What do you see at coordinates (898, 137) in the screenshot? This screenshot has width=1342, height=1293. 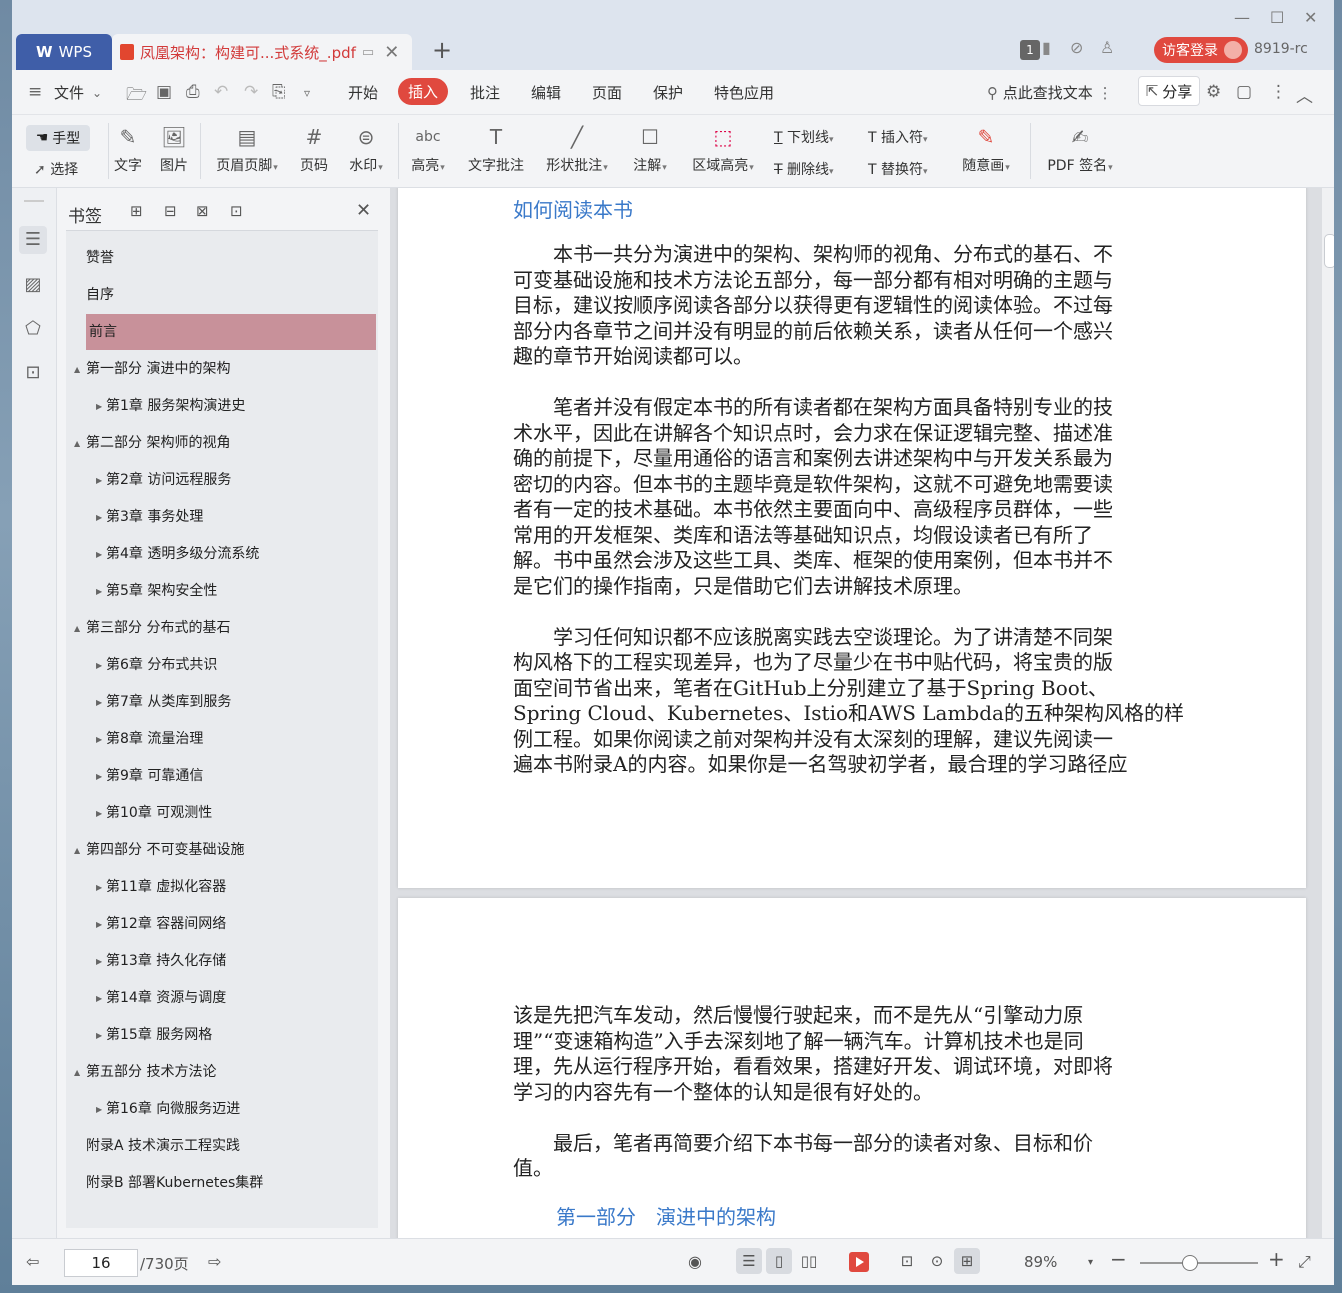 I see `insert-mark-button: T 插入符▾` at bounding box center [898, 137].